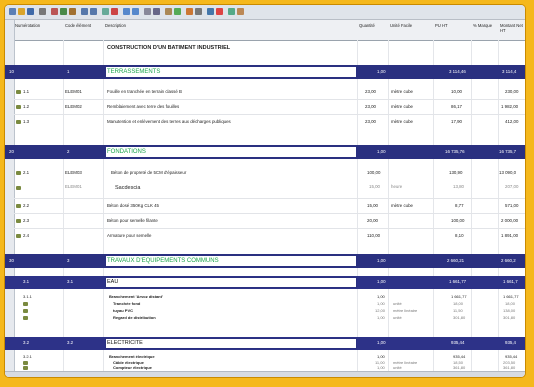  Describe the element at coordinates (459, 318) in the screenshot. I see `item-unit-price: 301,80` at that location.